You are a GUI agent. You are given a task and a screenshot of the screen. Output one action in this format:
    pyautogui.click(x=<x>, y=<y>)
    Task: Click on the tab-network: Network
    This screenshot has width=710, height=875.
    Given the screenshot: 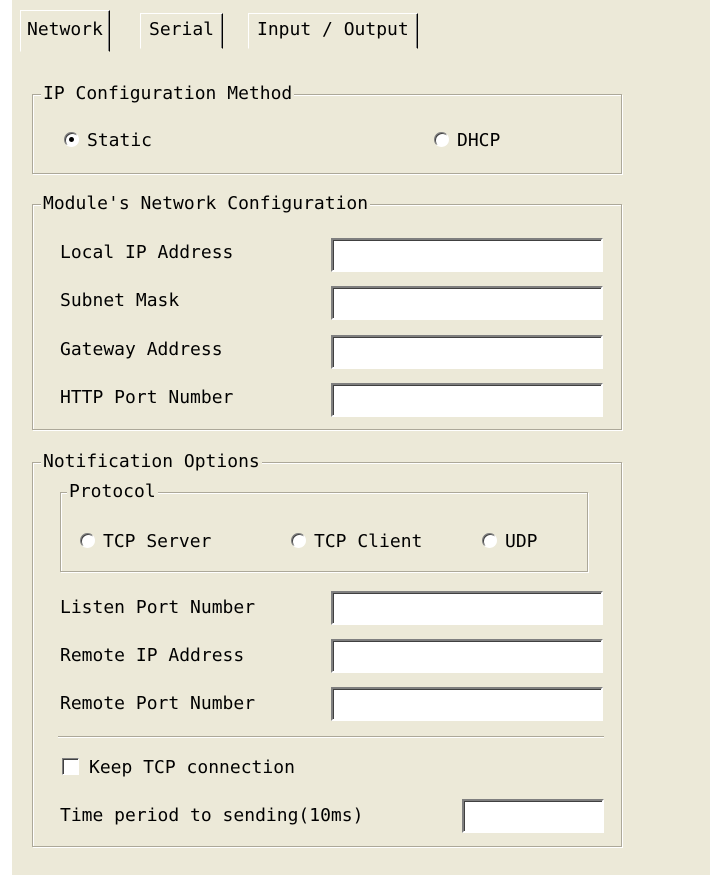 What is the action you would take?
    pyautogui.click(x=65, y=31)
    